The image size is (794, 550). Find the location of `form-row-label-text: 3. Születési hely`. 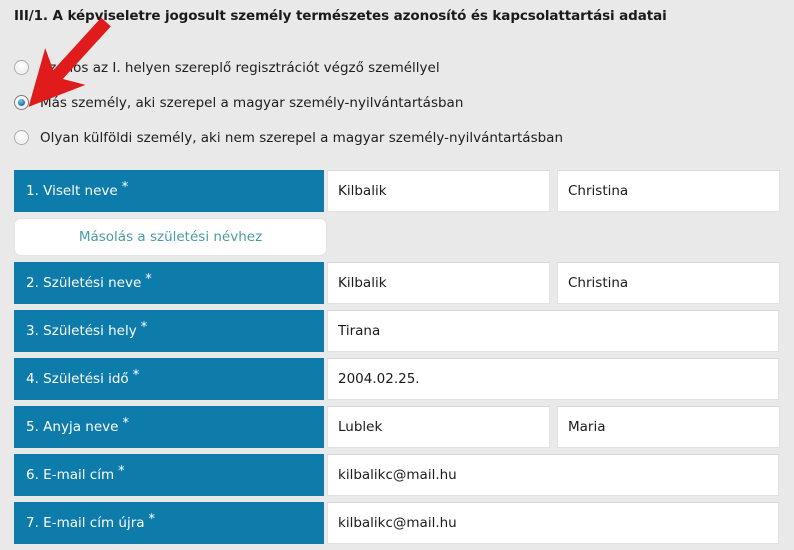

form-row-label-text: 3. Születési hely is located at coordinates (81, 331).